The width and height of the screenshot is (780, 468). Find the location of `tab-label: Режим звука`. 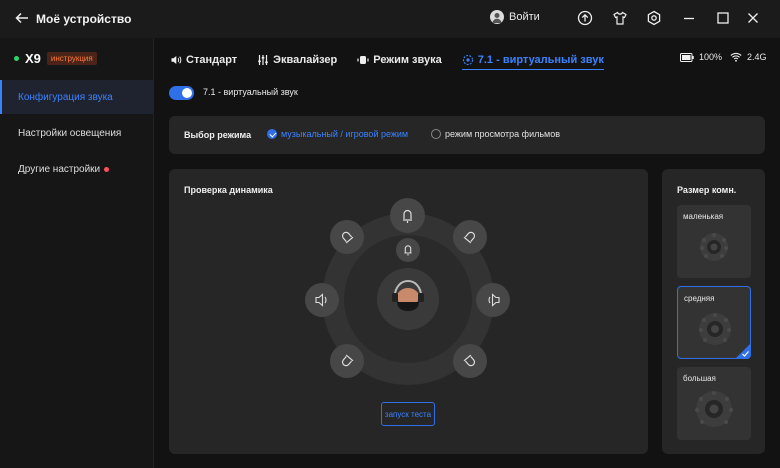

tab-label: Режим звука is located at coordinates (407, 60).